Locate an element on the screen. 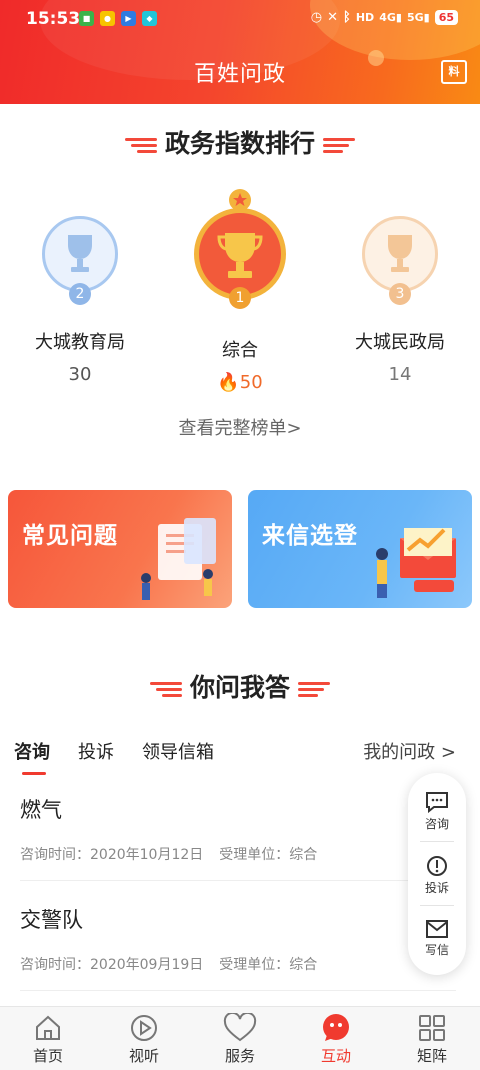 This screenshot has height=1070, width=480. qa-title: 你问我答 is located at coordinates (240, 686).